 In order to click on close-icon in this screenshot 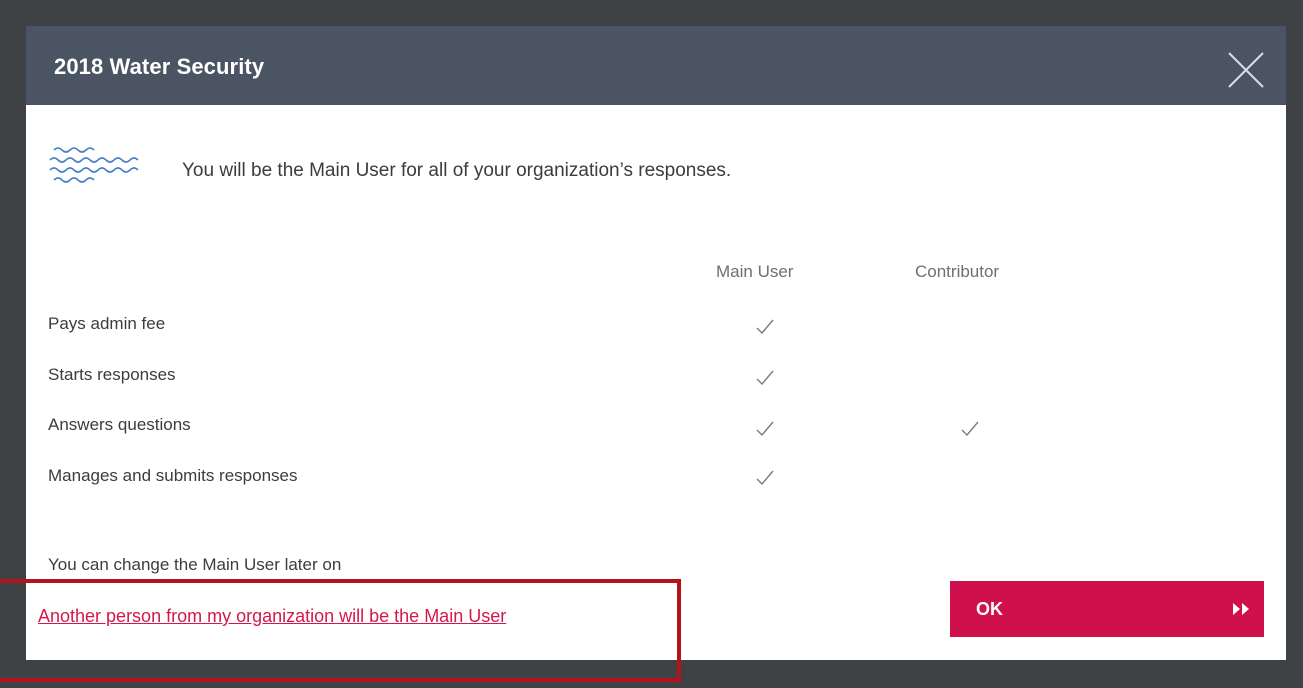, I will do `click(1246, 70)`.